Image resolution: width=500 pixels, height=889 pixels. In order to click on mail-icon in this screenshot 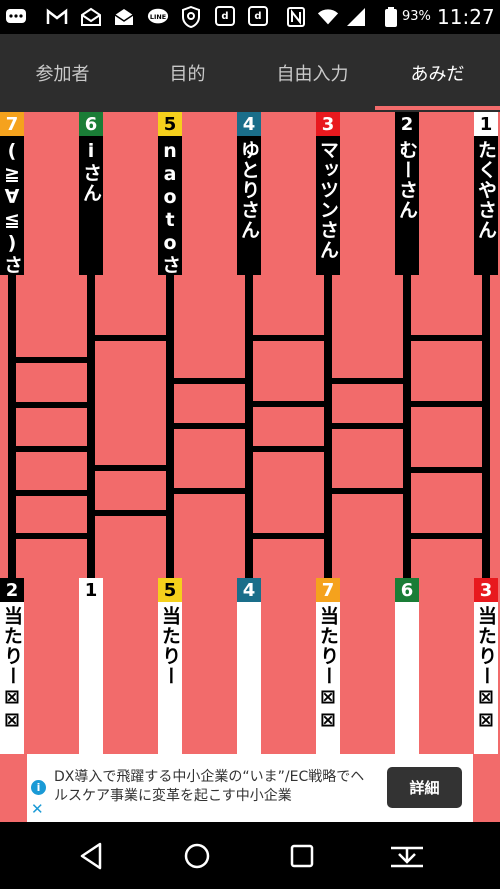, I will do `click(91, 17)`.